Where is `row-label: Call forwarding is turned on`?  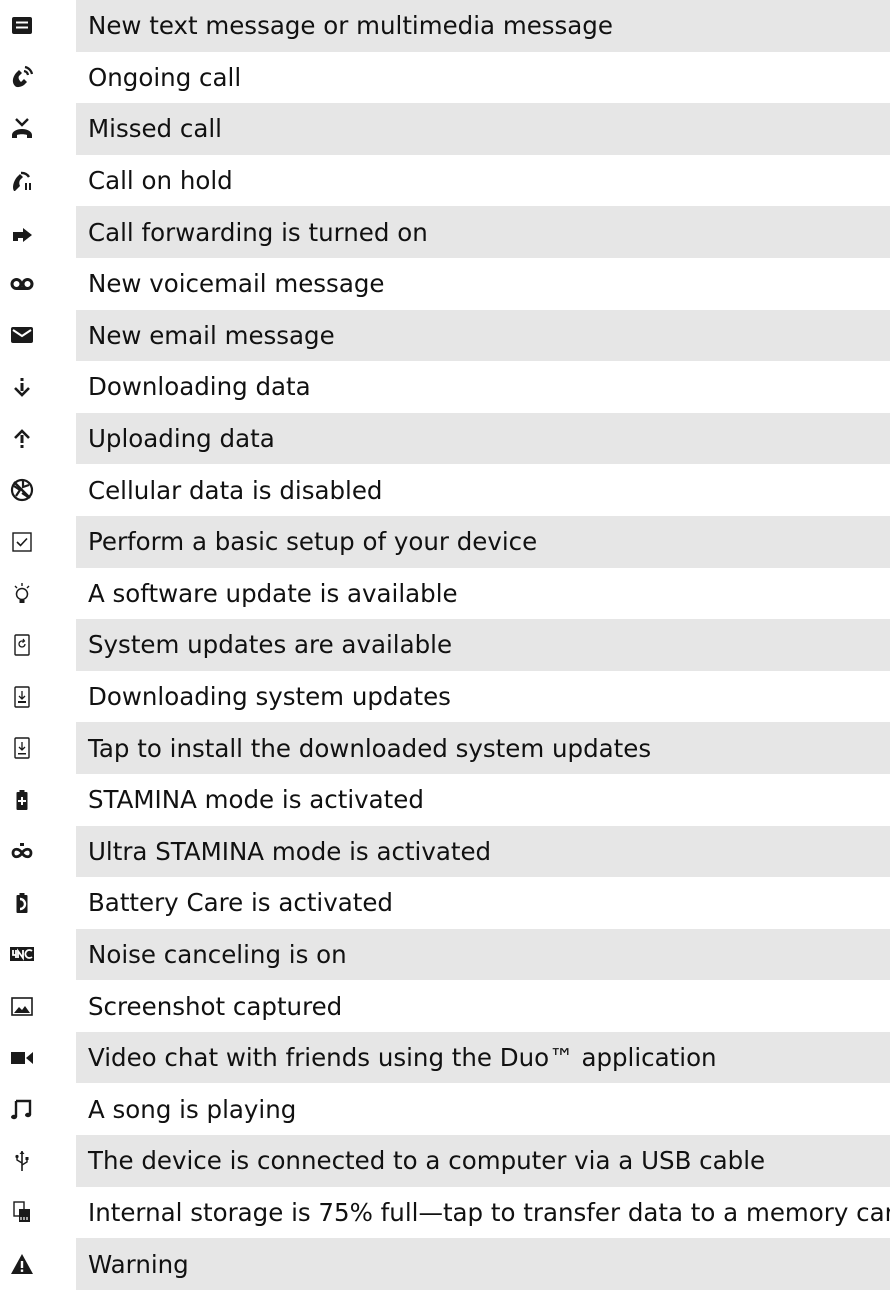 row-label: Call forwarding is turned on is located at coordinates (483, 232).